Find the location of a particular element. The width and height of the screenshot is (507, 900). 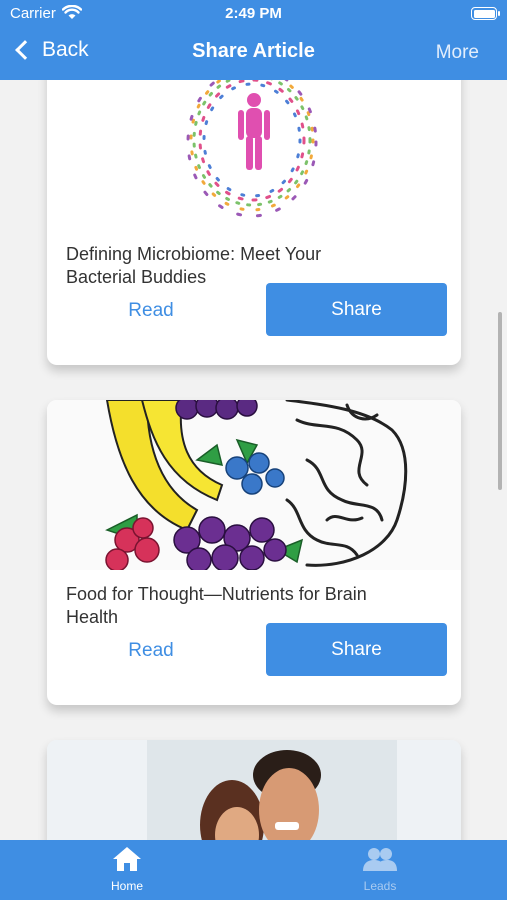

tab-leads: Leads is located at coordinates (380, 869).